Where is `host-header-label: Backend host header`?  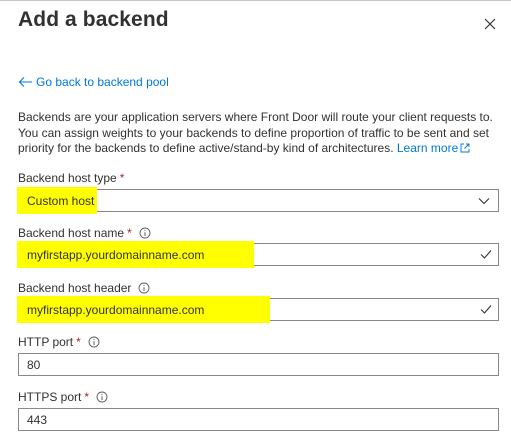 host-header-label: Backend host header is located at coordinates (84, 288).